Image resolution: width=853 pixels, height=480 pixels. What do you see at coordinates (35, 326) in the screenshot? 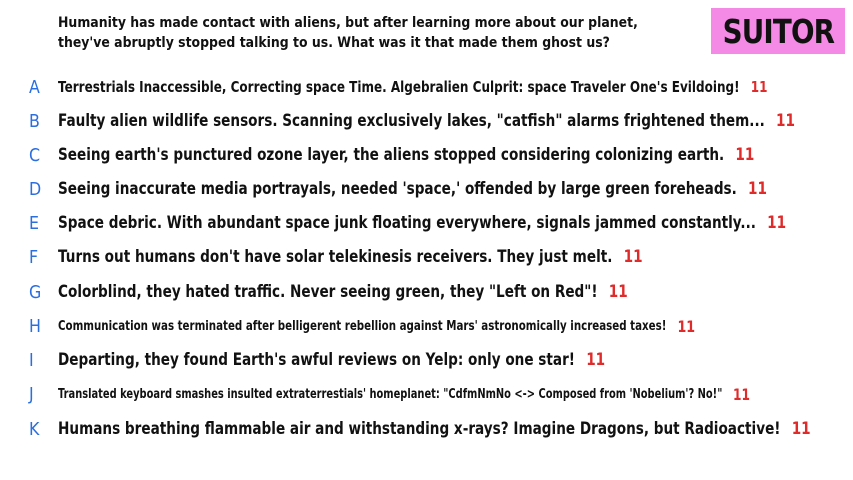
I see `answer-letter: H` at bounding box center [35, 326].